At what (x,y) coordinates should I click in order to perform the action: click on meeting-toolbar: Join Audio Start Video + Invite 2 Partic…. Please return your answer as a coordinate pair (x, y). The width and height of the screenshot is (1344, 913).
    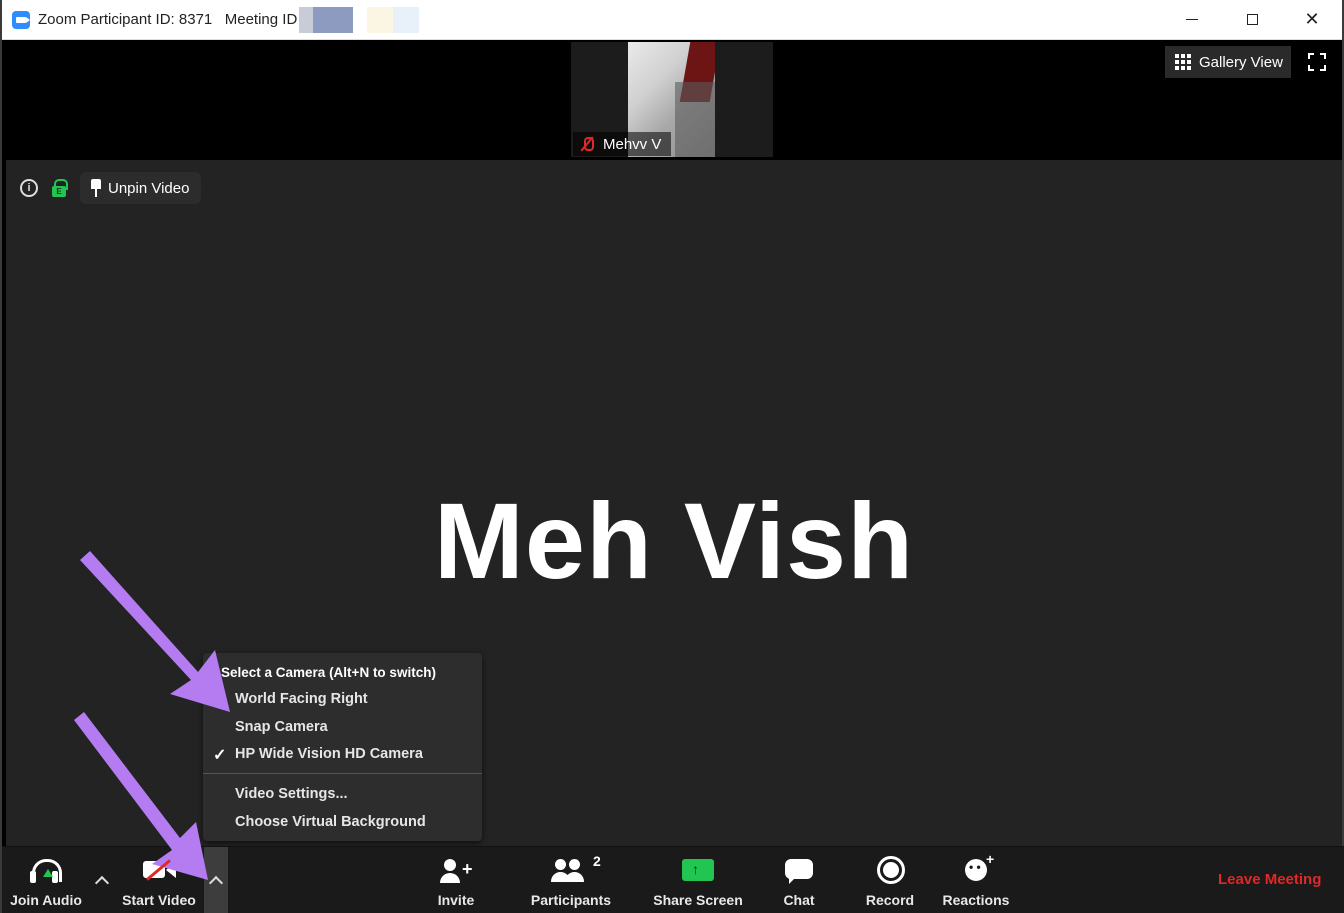
    Looking at the image, I should click on (673, 879).